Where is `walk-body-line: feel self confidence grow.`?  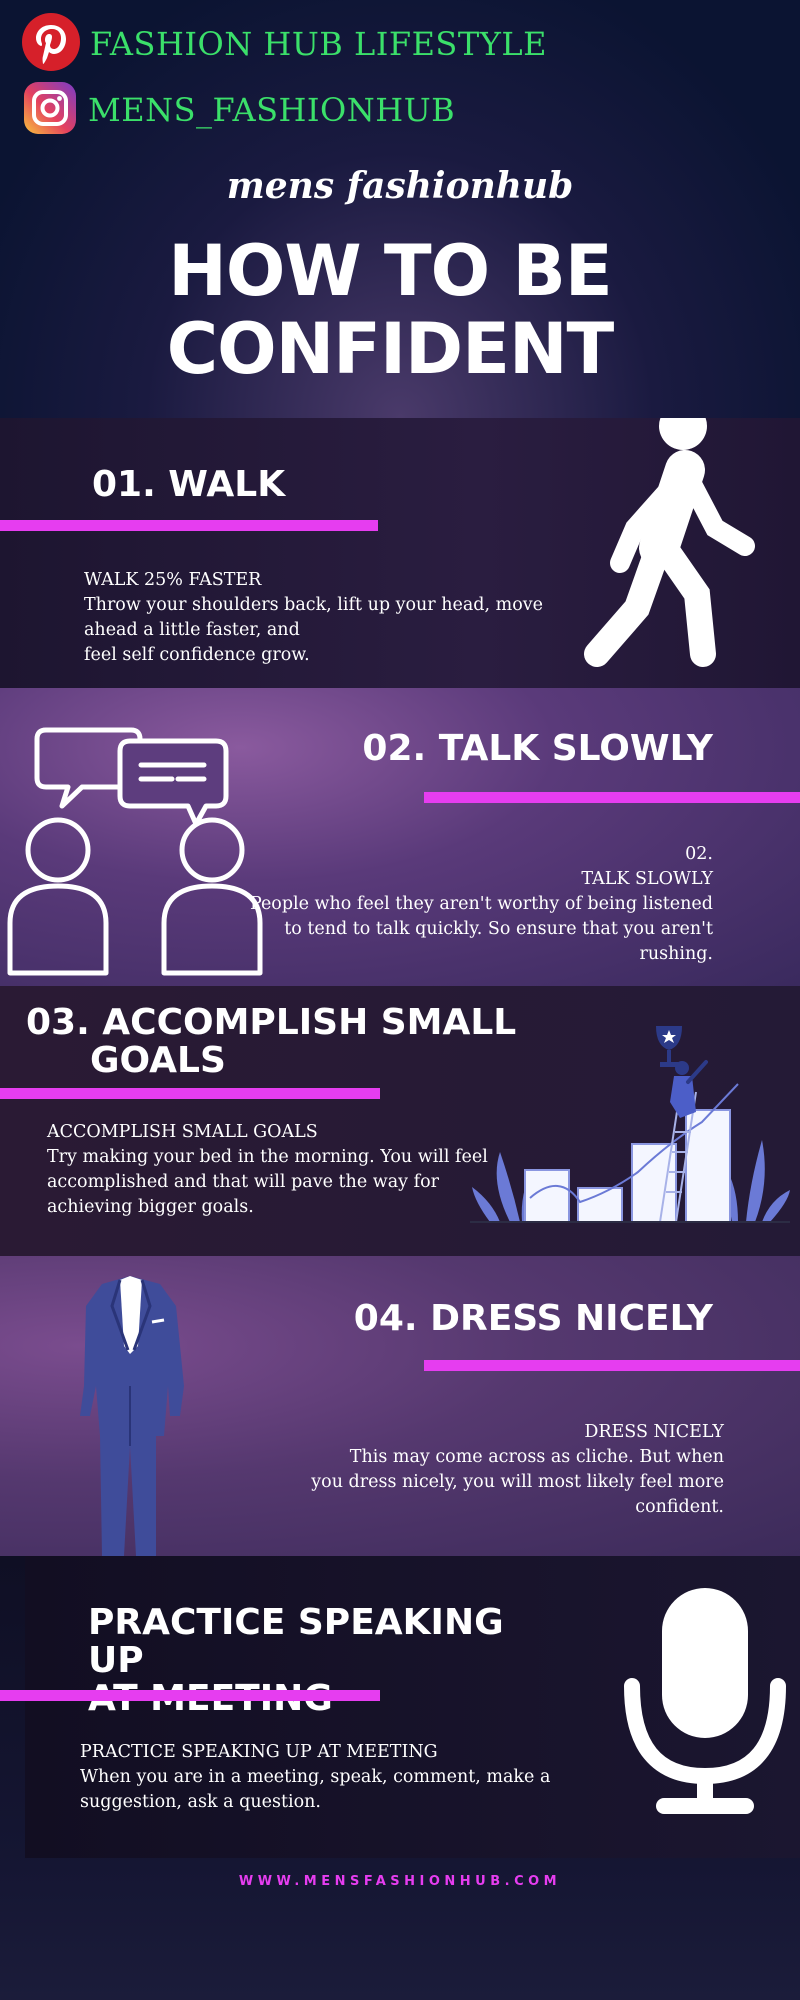 walk-body-line: feel self confidence grow. is located at coordinates (197, 655).